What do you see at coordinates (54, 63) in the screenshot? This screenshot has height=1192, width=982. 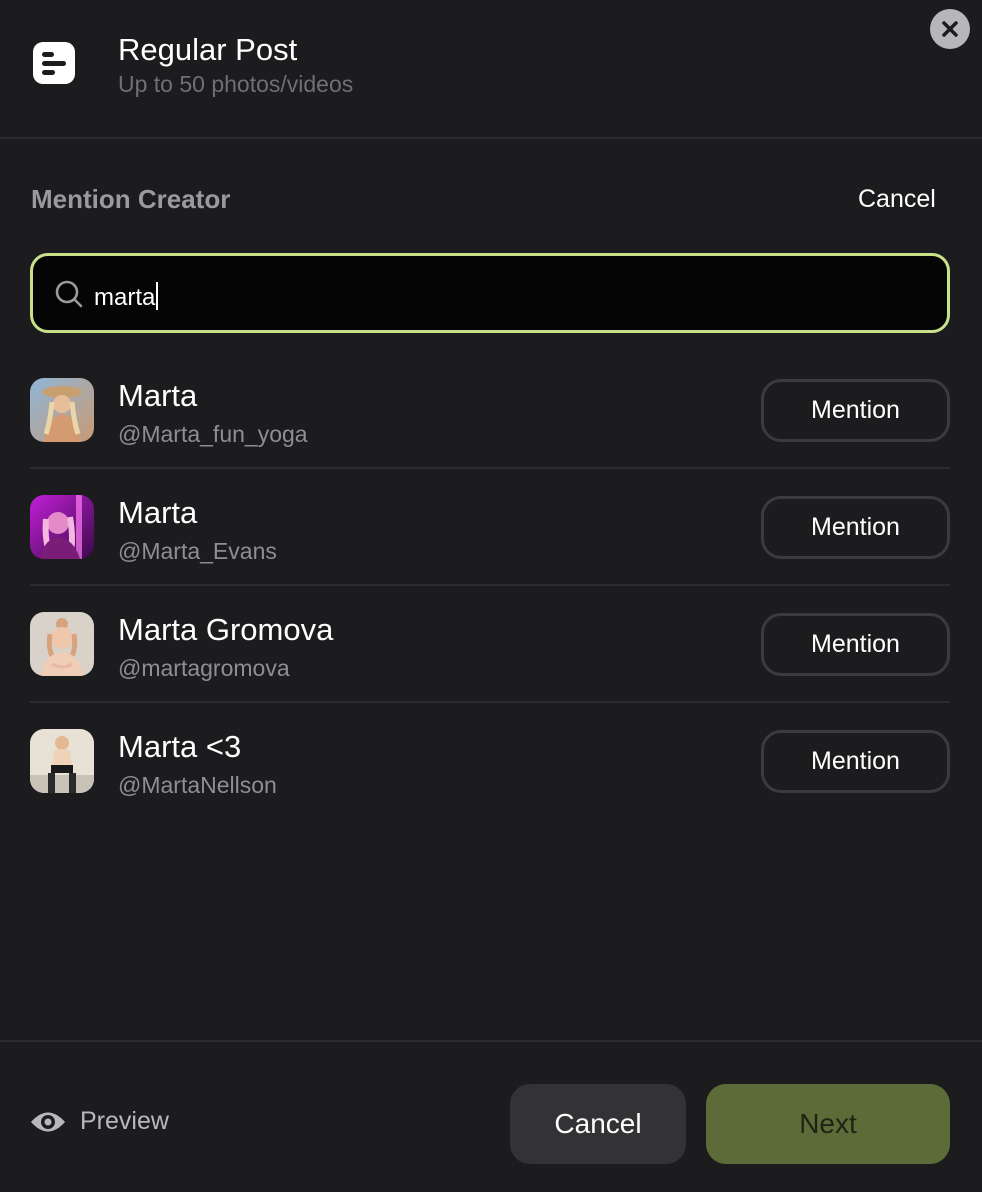 I see `post-type-icon` at bounding box center [54, 63].